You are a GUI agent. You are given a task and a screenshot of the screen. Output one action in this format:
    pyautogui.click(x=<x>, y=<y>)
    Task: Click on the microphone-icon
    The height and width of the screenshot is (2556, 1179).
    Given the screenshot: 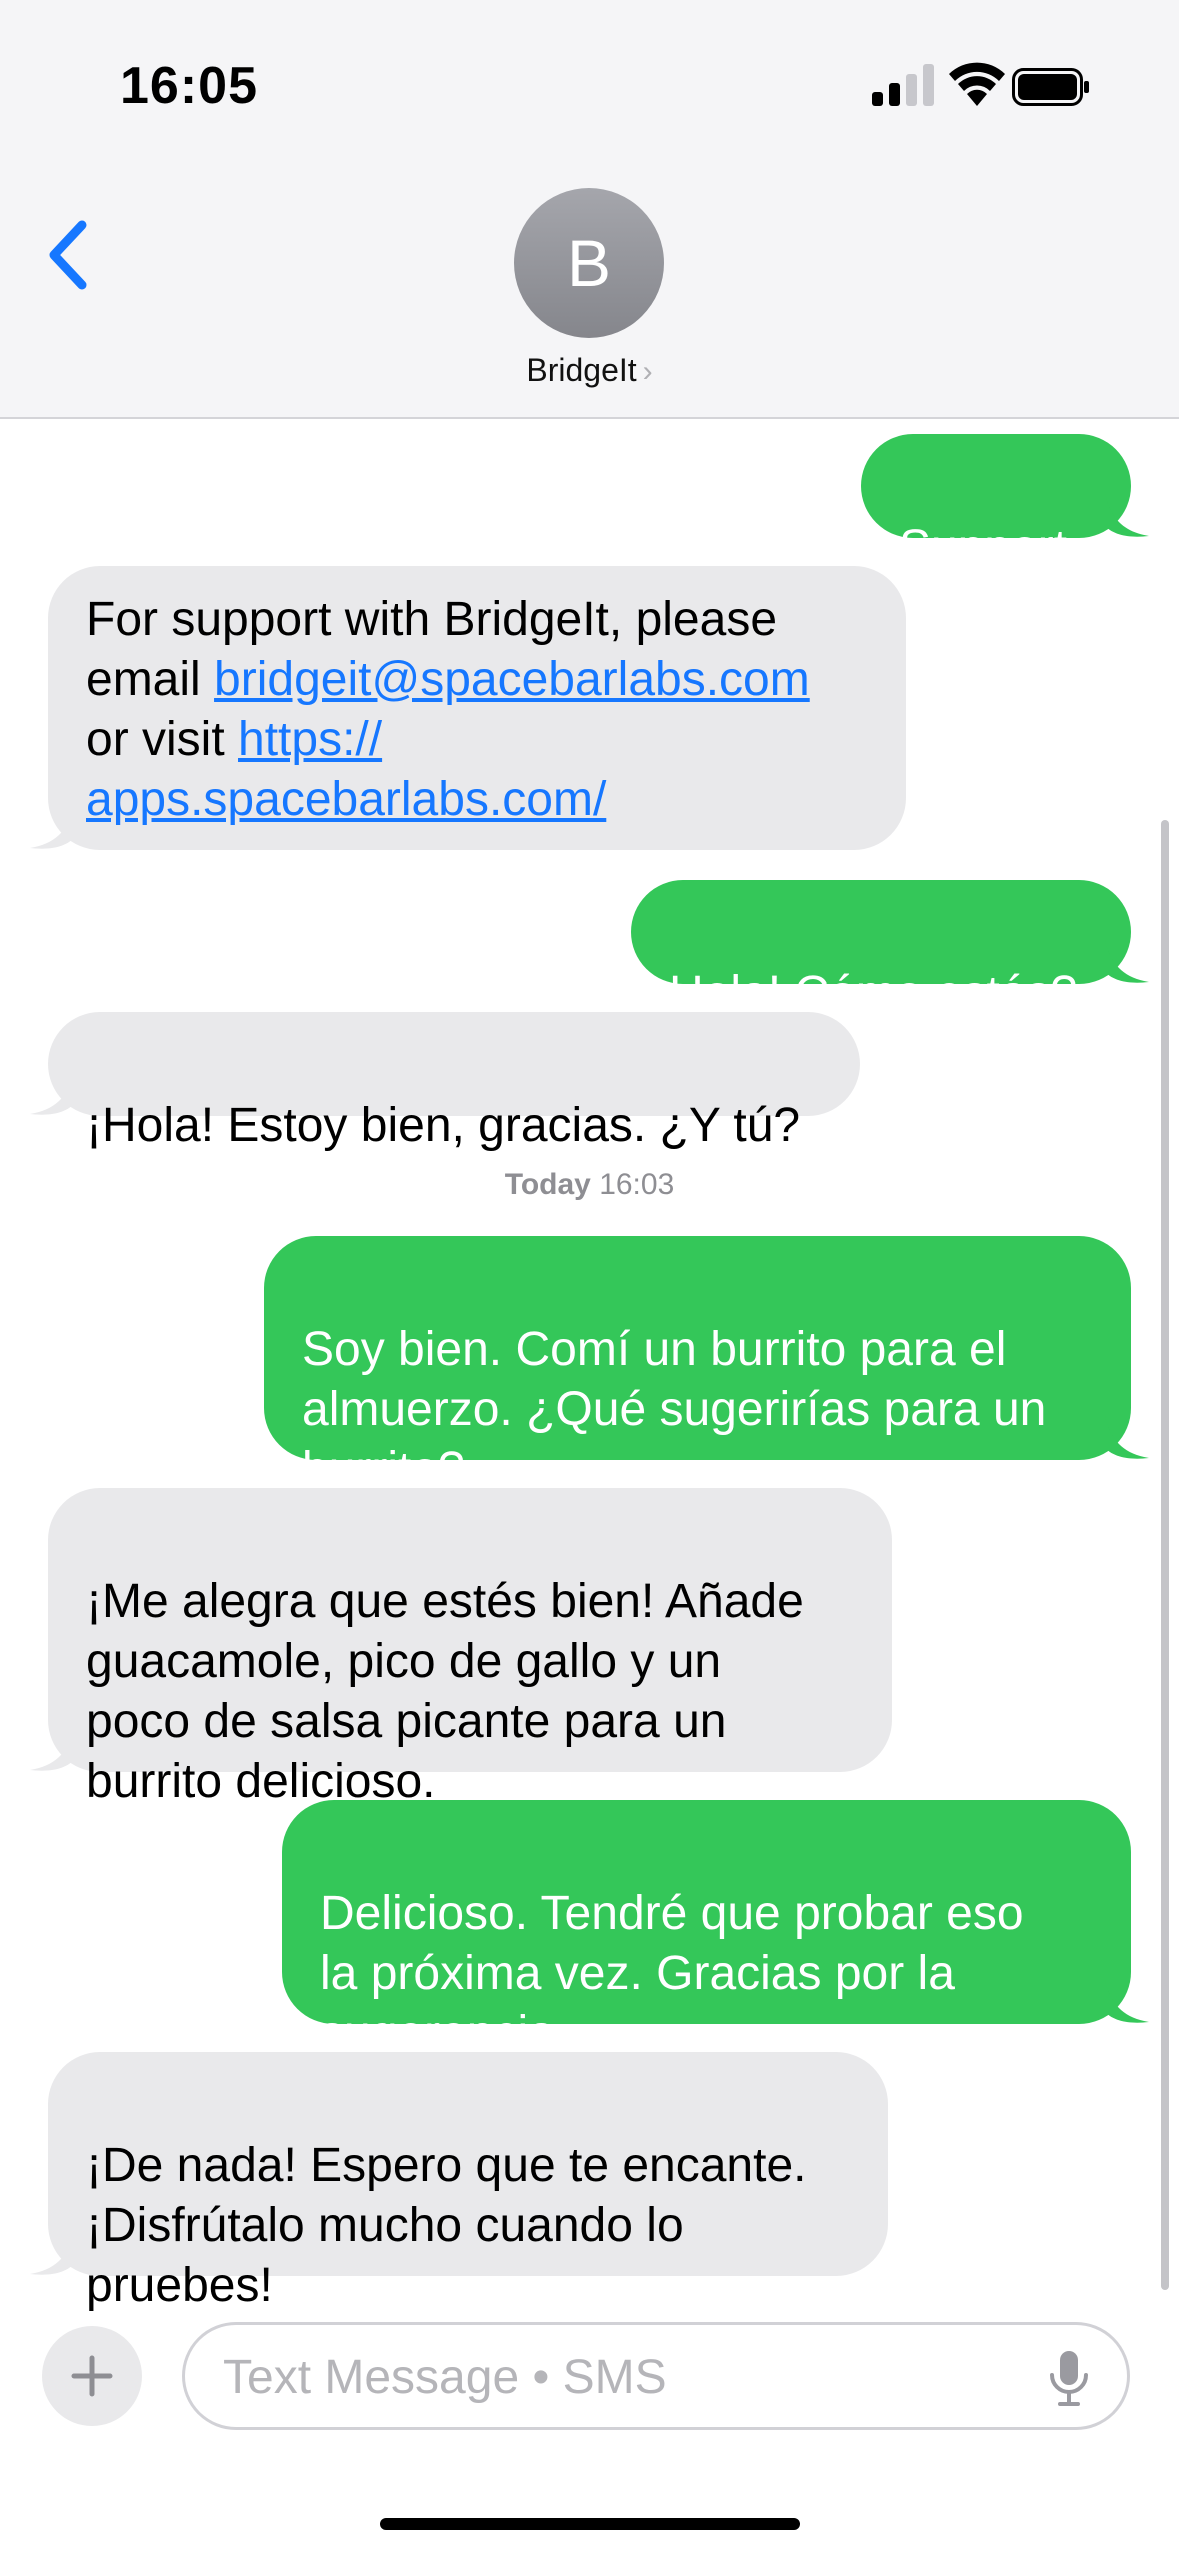 What is the action you would take?
    pyautogui.click(x=1069, y=2379)
    